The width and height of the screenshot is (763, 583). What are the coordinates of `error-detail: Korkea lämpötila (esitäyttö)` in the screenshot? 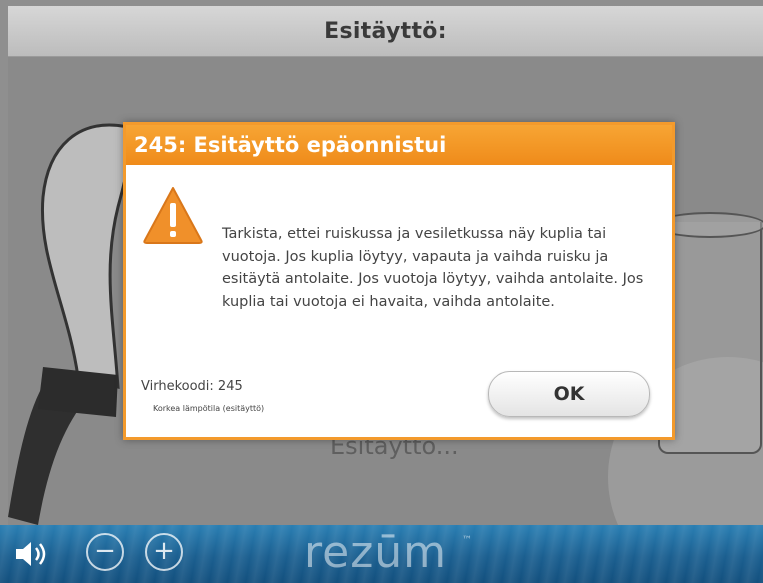 It's located at (209, 408).